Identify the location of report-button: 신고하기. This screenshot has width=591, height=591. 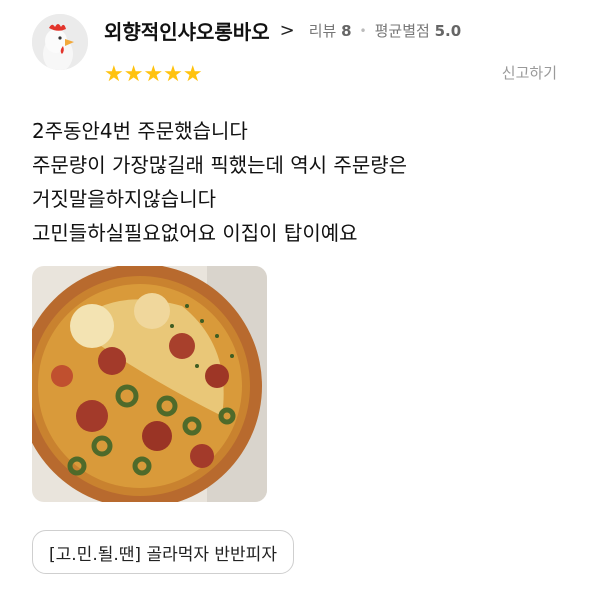
(529, 72).